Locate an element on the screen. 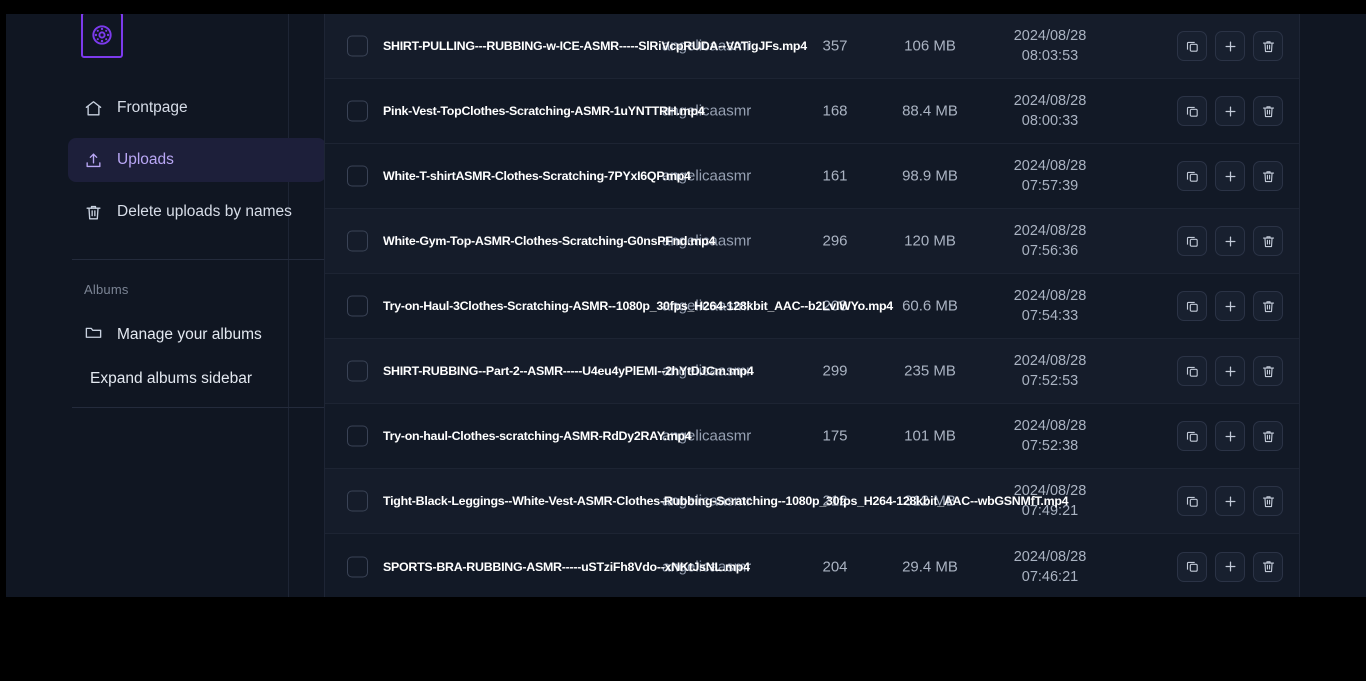 The width and height of the screenshot is (1366, 681). upload-timestamp: 2024/08/28 07:54:33 is located at coordinates (1050, 306).